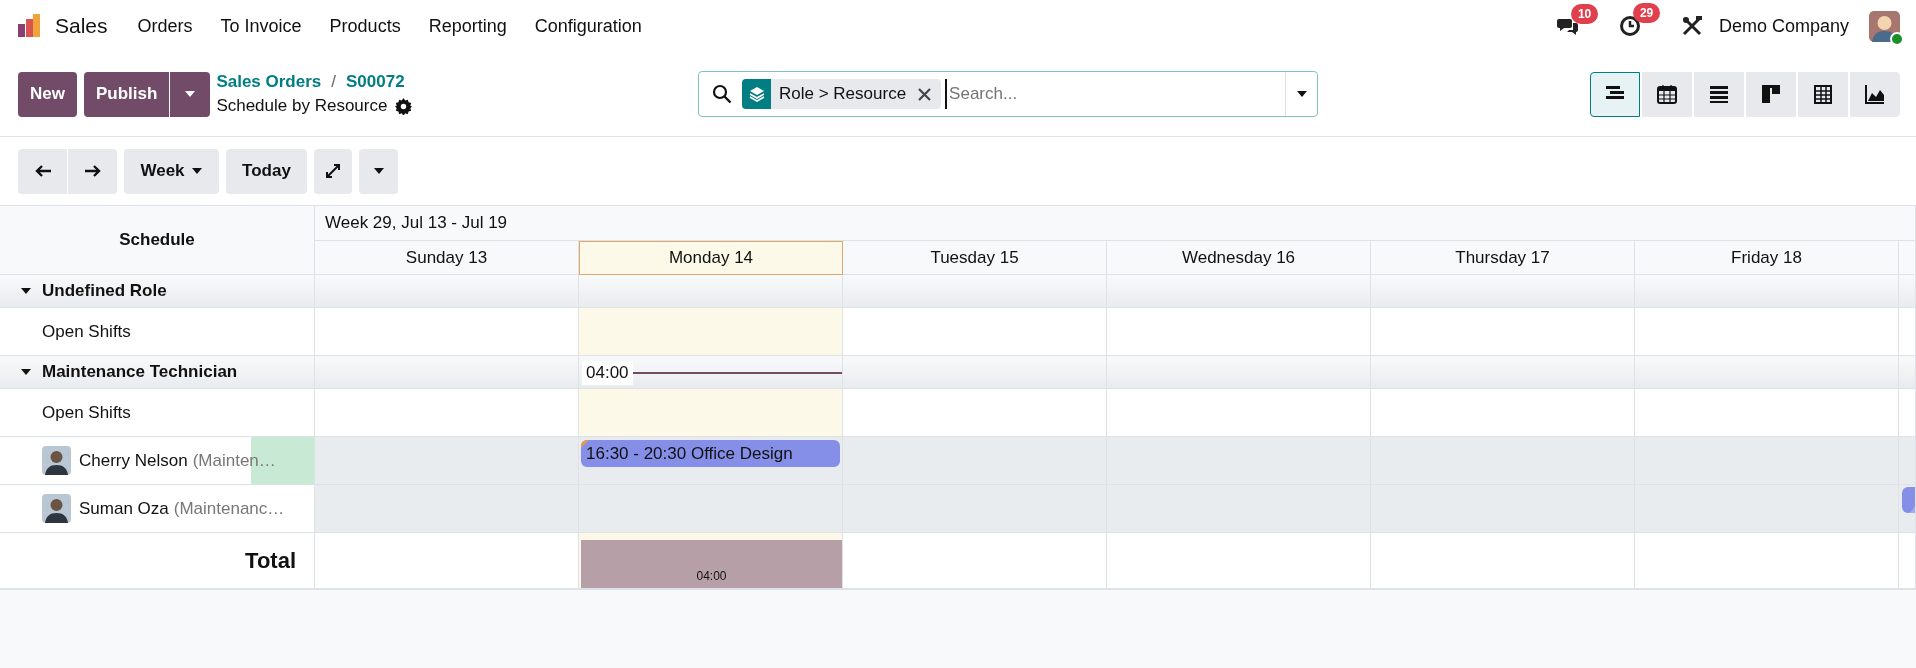  What do you see at coordinates (375, 82) in the screenshot?
I see `breadcrumb-link: S00072` at bounding box center [375, 82].